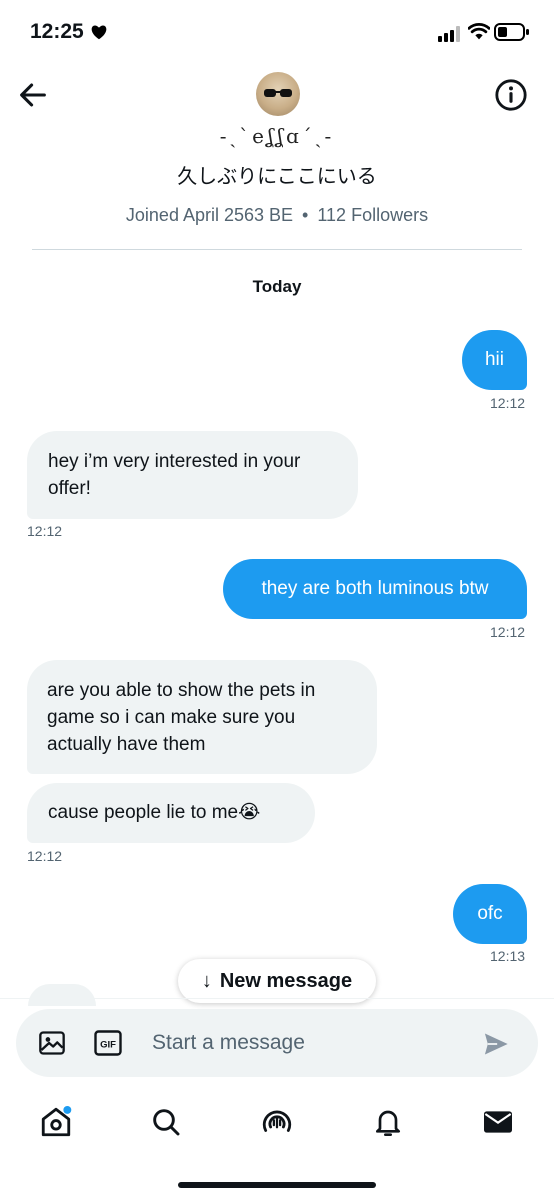 The image size is (554, 1200). I want to click on message-composer: GIF, so click(277, 1043).